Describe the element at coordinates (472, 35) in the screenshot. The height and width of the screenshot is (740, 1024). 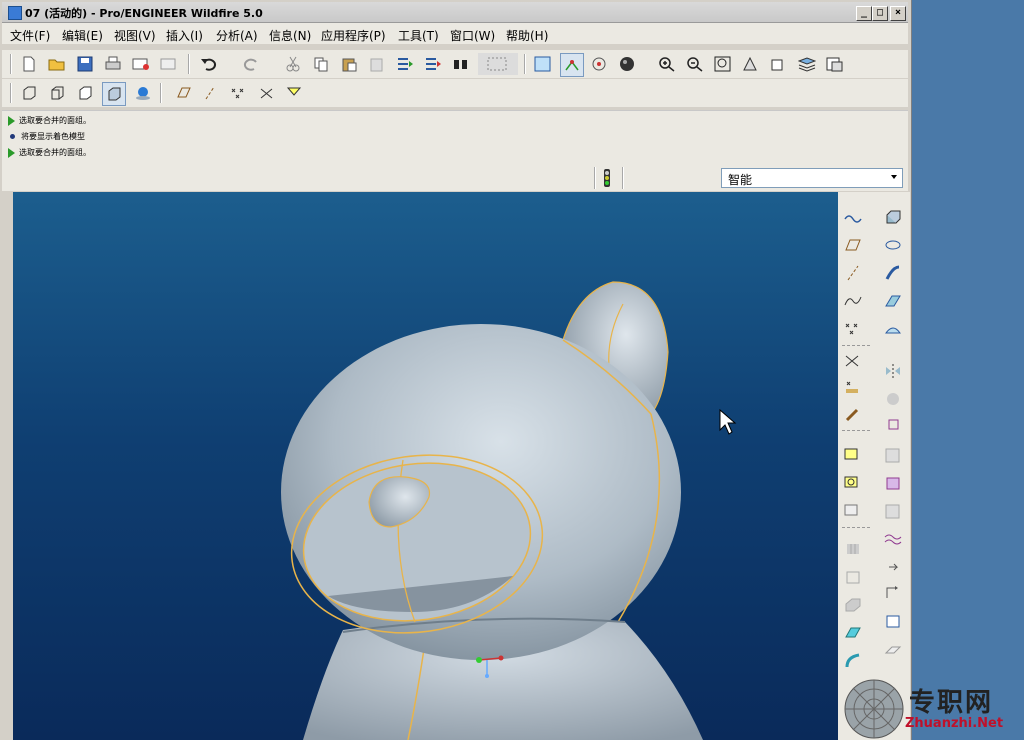
I see `menu-window: 窗口(W)` at that location.